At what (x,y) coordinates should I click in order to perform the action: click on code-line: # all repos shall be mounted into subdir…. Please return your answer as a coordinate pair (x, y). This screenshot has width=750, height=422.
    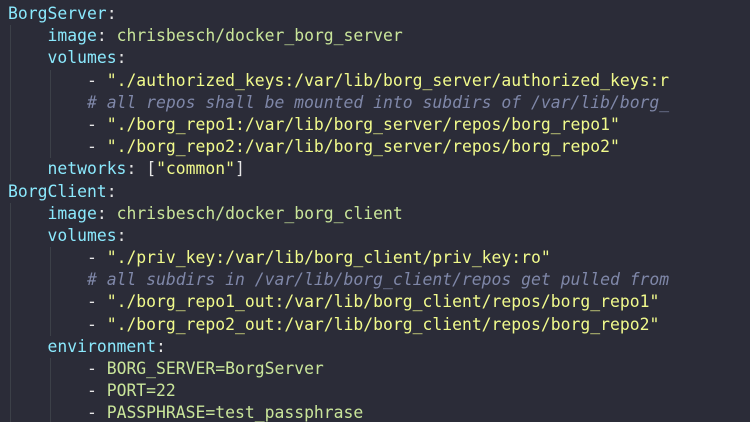
    Looking at the image, I should click on (375, 102).